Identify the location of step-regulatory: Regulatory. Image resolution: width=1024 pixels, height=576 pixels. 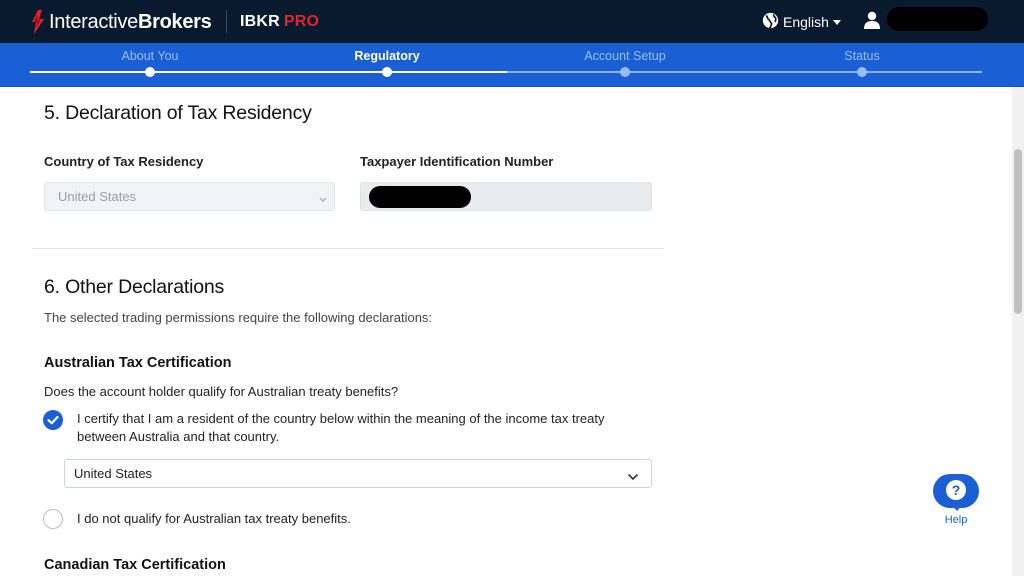
(386, 56).